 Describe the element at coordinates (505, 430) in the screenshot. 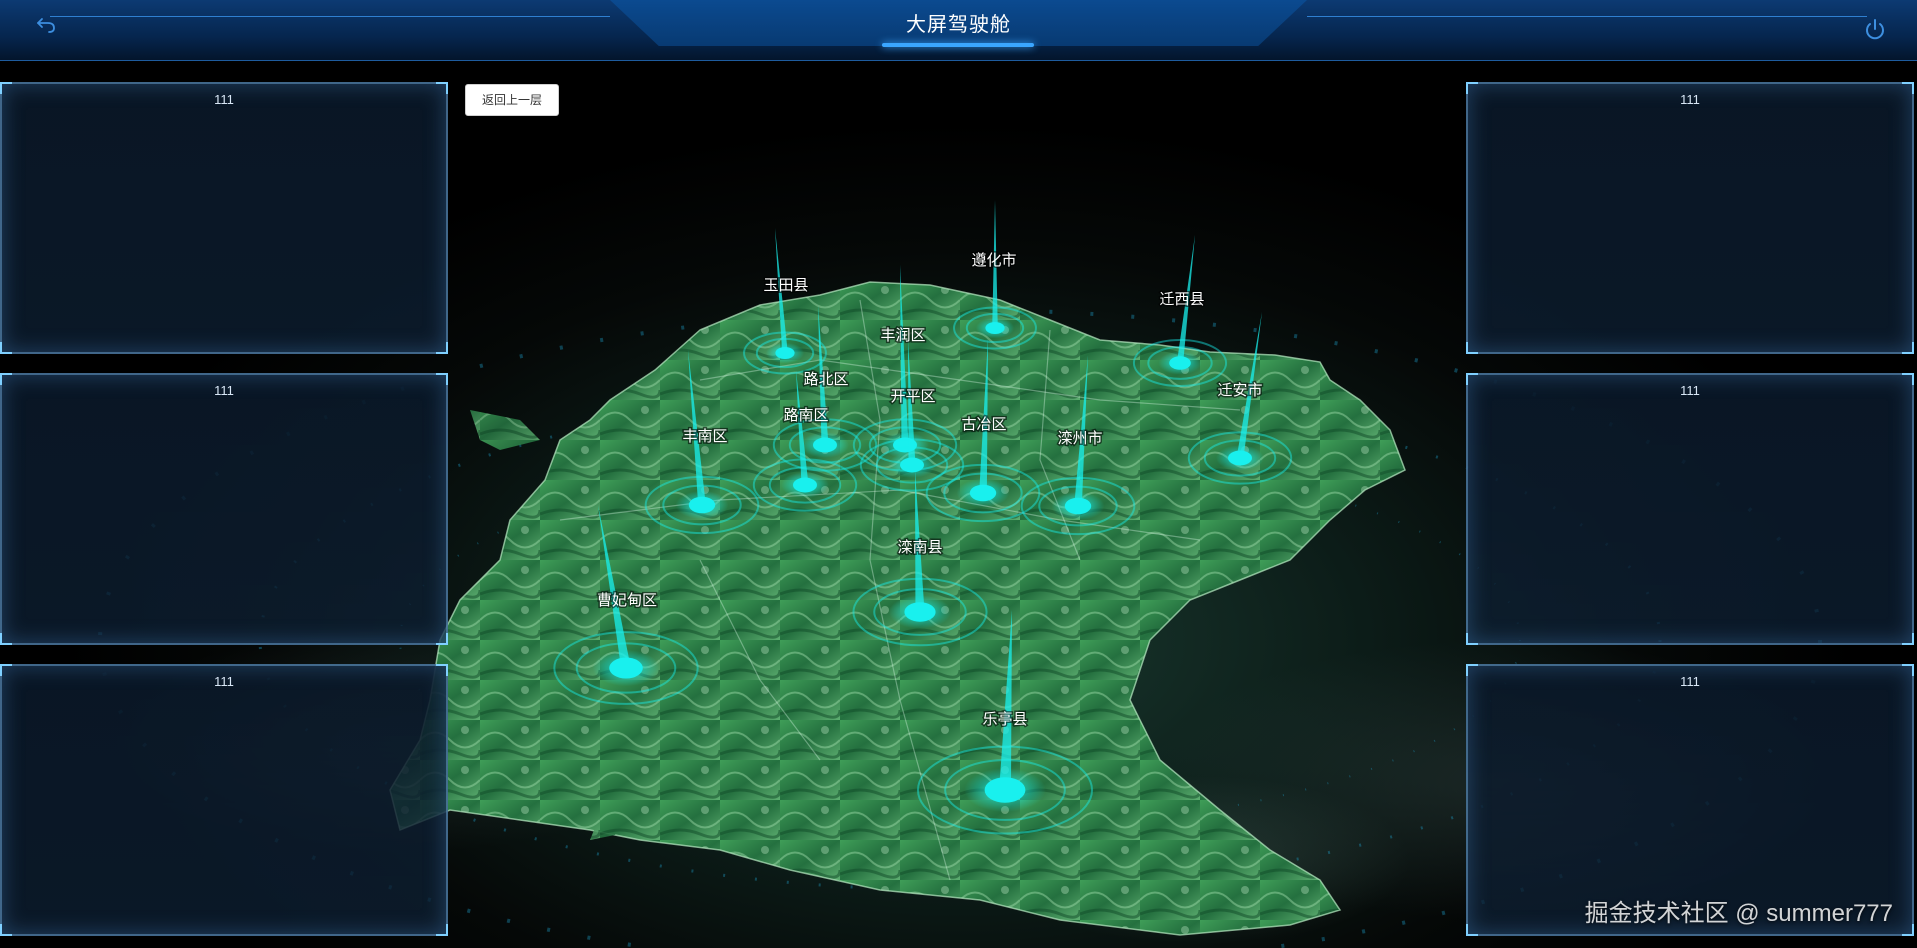

I see `map-island` at that location.